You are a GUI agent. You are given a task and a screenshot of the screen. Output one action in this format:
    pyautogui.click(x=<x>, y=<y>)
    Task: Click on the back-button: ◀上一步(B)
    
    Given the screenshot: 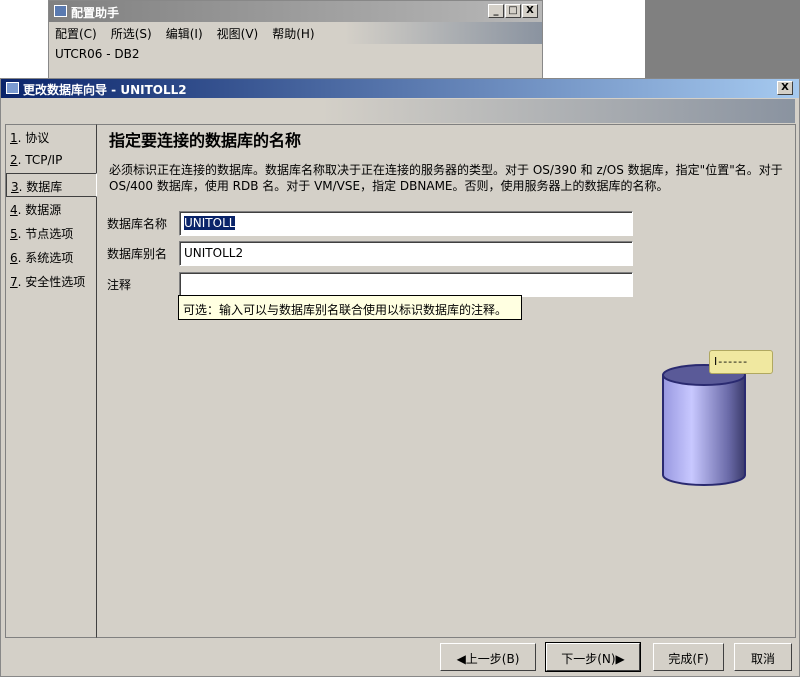 What is the action you would take?
    pyautogui.click(x=488, y=657)
    